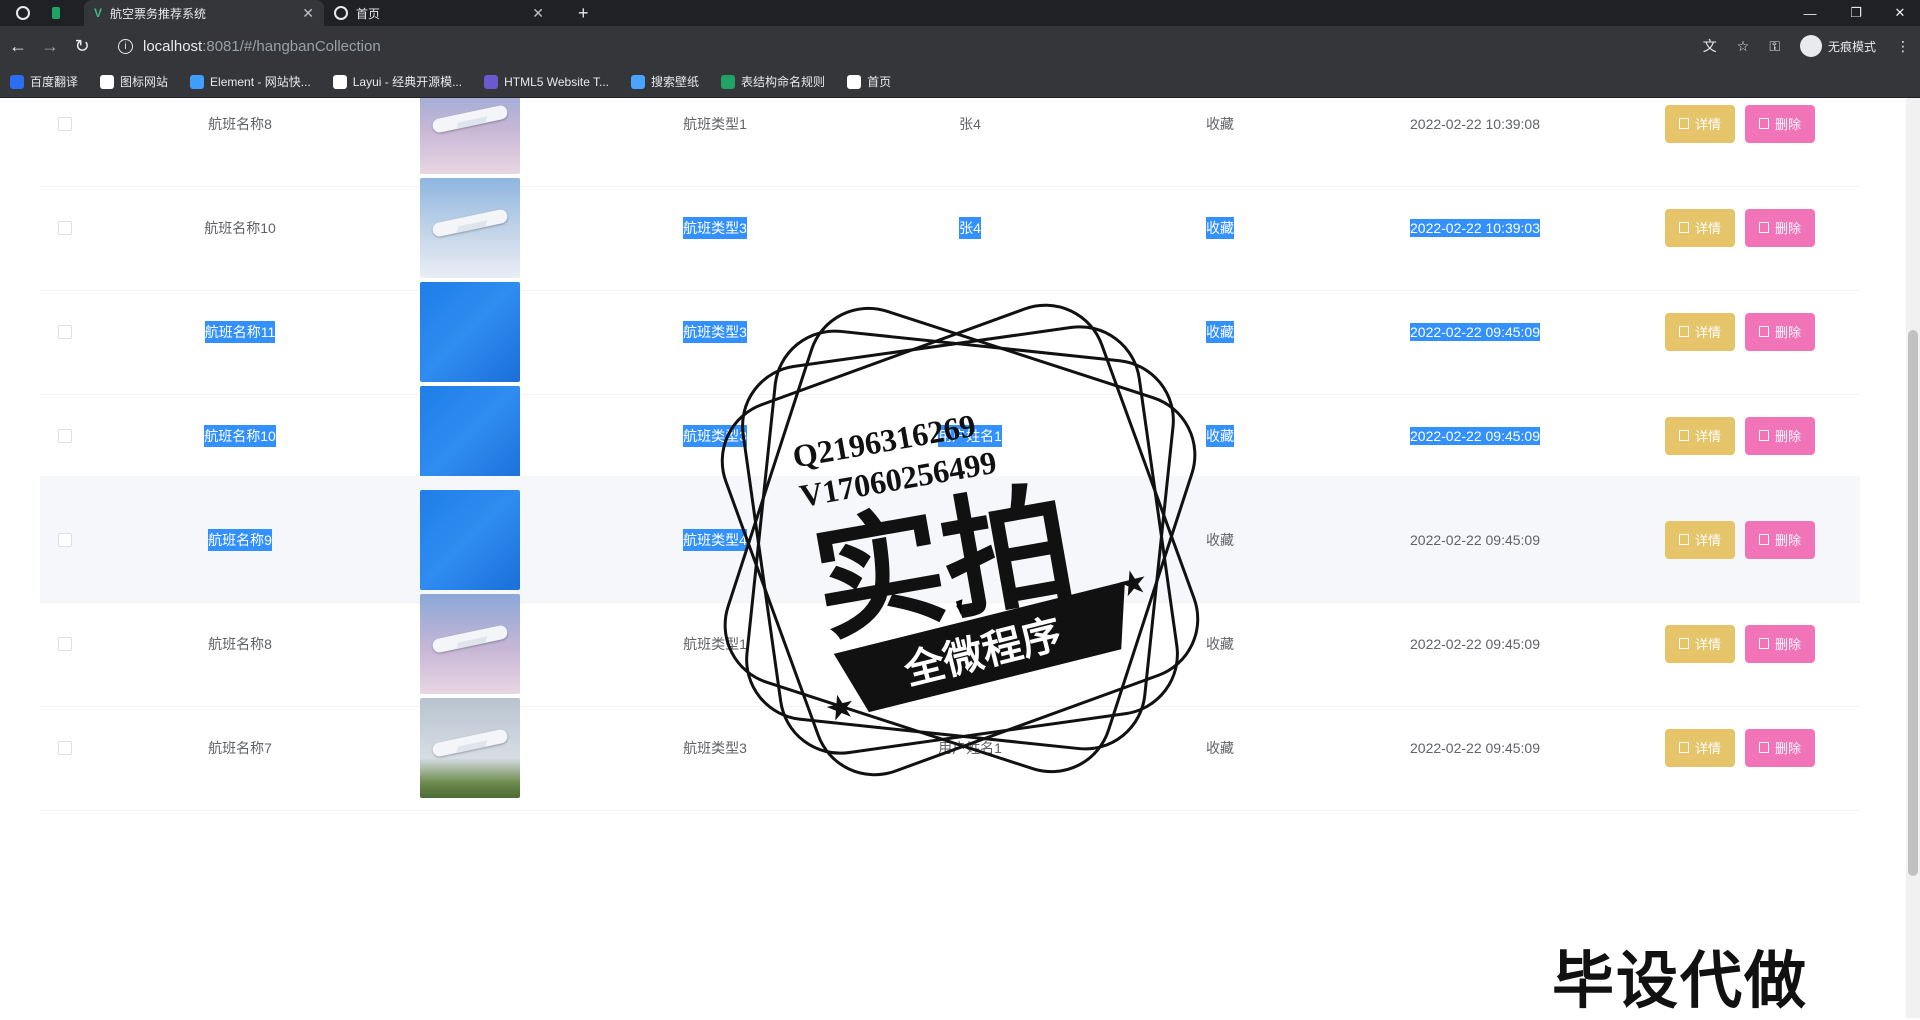  I want to click on scrollbar-track, so click(1913, 558).